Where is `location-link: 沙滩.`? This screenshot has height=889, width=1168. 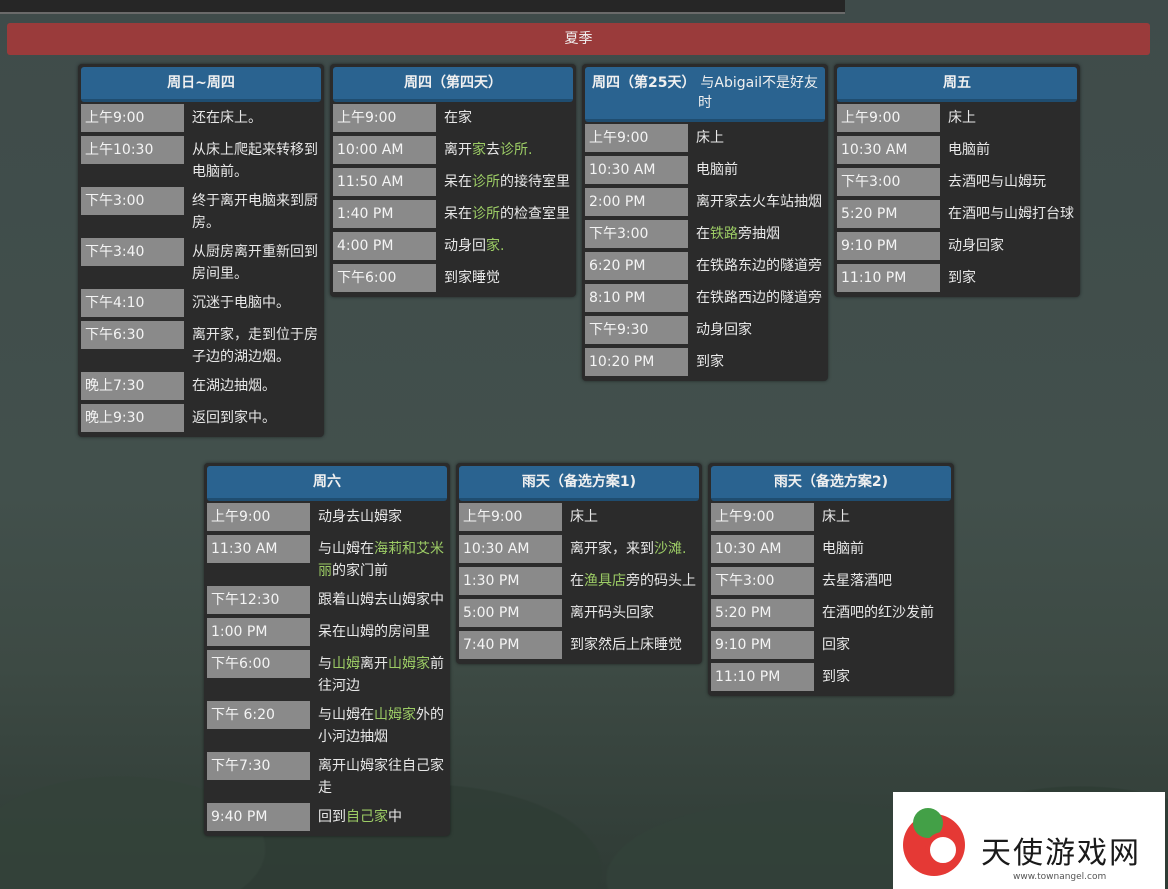 location-link: 沙滩. is located at coordinates (670, 549).